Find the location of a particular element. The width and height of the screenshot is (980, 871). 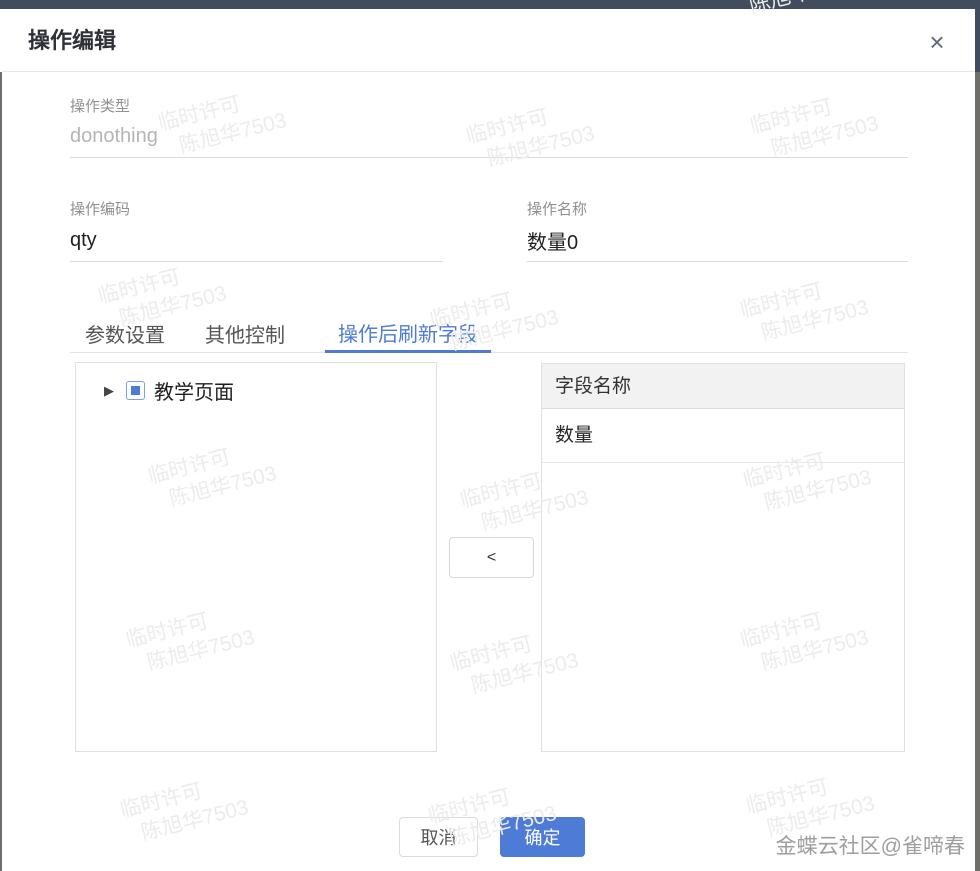

community-credit-text: 金蝶云社区@雀啼春 is located at coordinates (870, 846).